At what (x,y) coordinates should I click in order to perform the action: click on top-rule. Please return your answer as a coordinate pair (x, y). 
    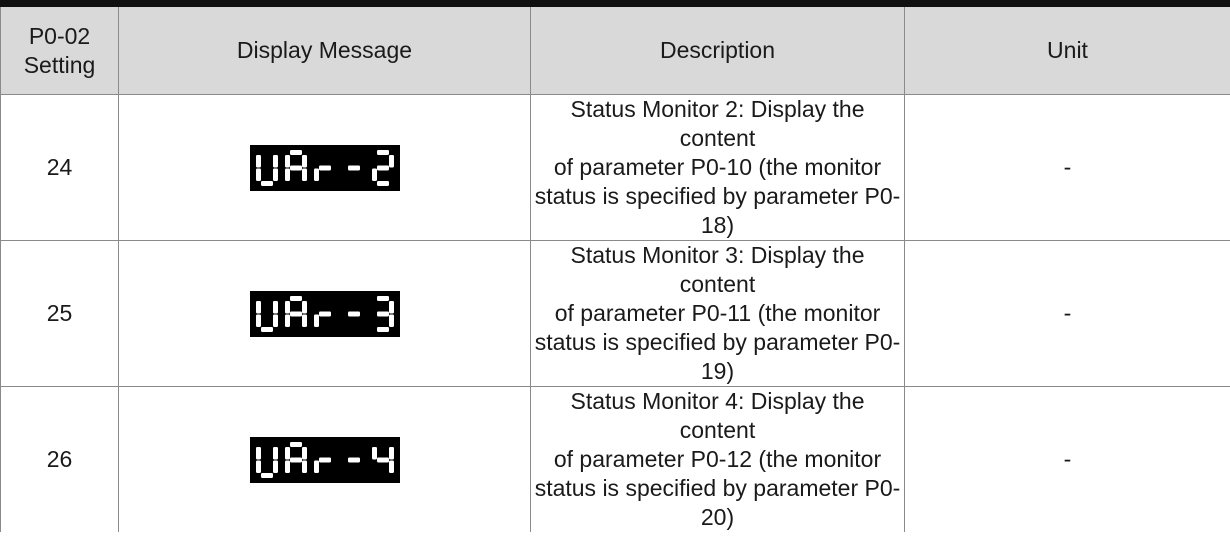
    Looking at the image, I should click on (615, 3).